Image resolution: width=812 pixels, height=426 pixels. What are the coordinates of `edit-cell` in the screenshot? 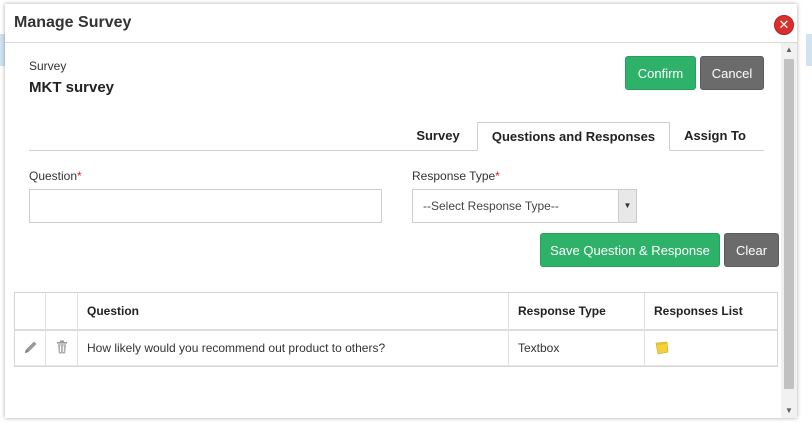 It's located at (30, 348).